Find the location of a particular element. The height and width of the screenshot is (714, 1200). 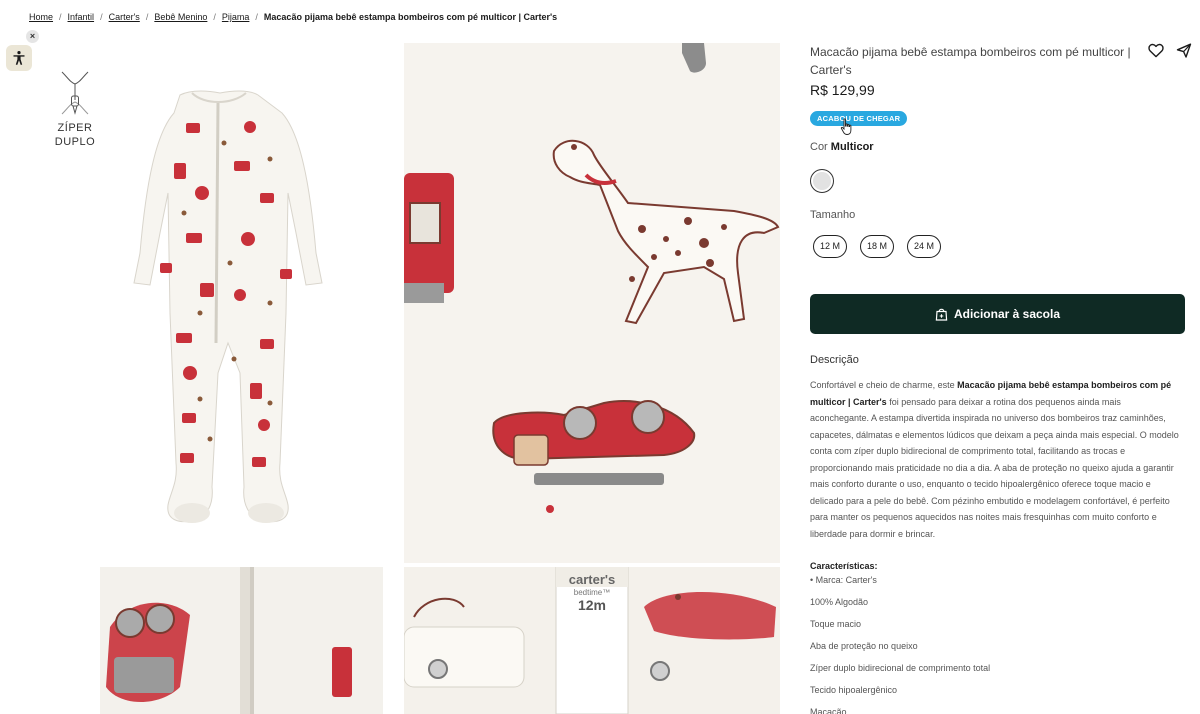

color-value: Multicor is located at coordinates (852, 147).